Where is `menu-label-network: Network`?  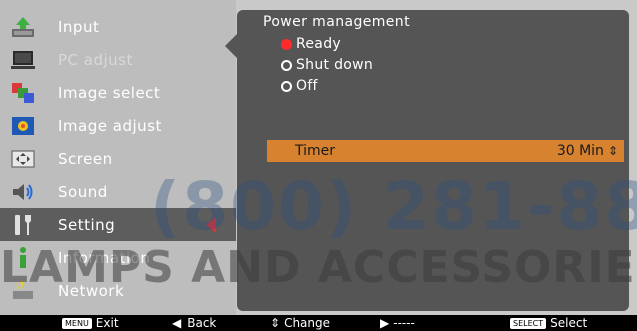 menu-label-network: Network is located at coordinates (91, 290).